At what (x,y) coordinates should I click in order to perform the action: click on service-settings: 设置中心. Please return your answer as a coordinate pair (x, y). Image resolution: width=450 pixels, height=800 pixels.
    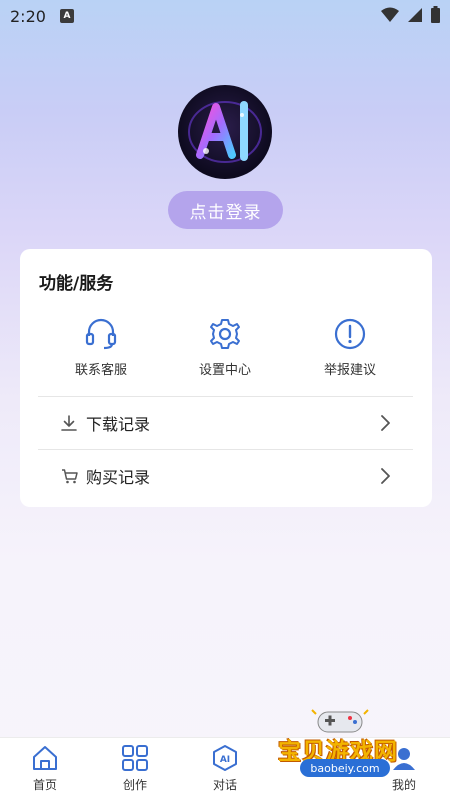
    Looking at the image, I should click on (225, 347).